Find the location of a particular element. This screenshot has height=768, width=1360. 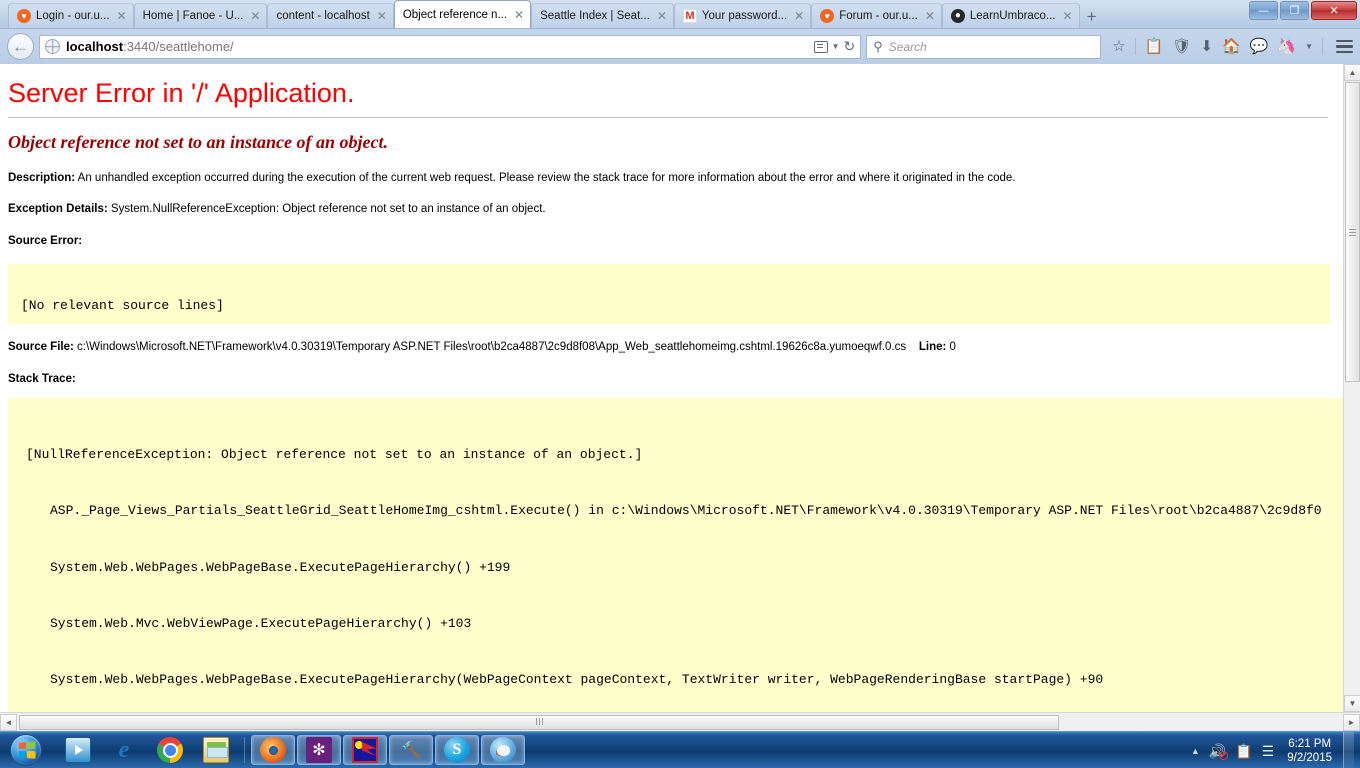

addon-icon: 🦄 is located at coordinates (1286, 46).